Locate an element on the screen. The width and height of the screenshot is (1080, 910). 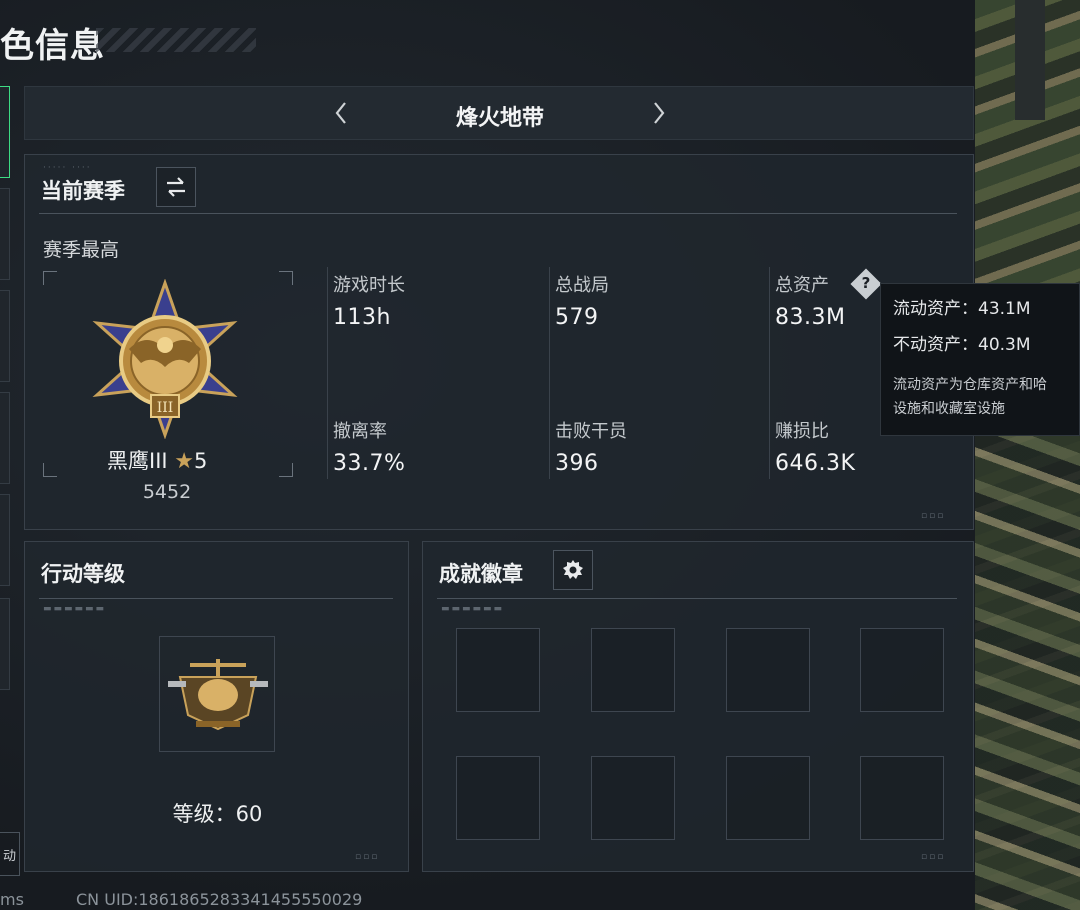
sidebar-action-label: 动 is located at coordinates (9, 856).